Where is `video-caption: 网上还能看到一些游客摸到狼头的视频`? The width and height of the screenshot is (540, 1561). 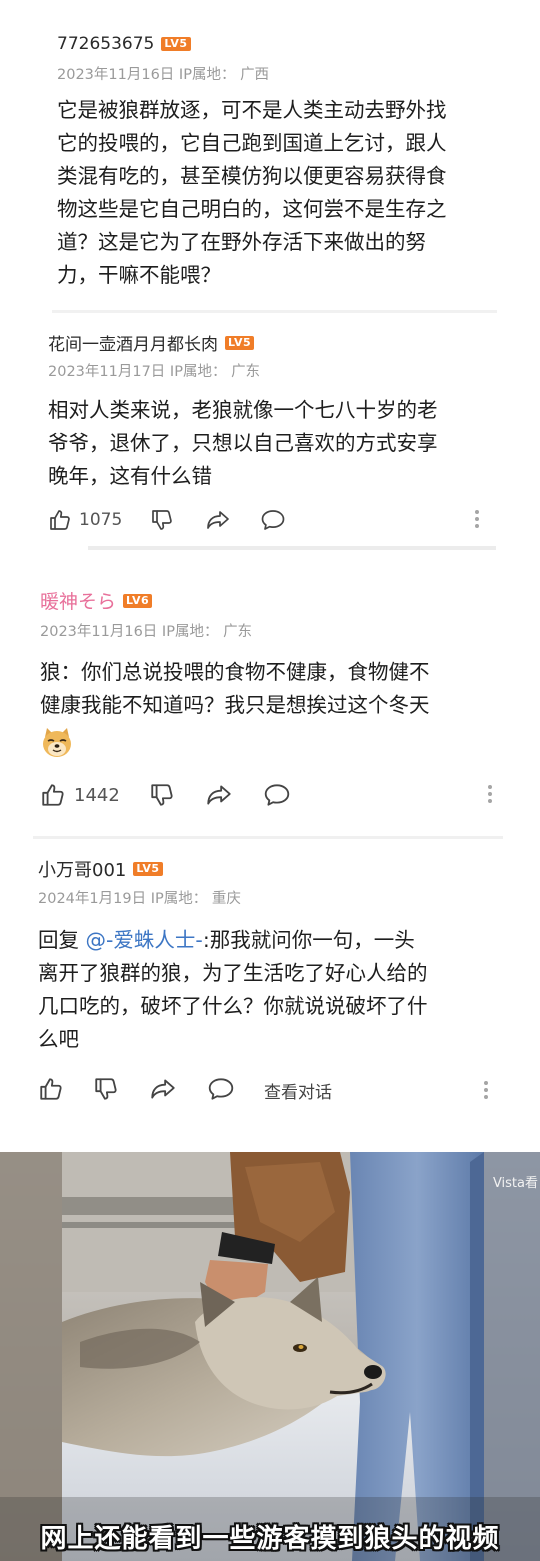
video-caption: 网上还能看到一些游客摸到狼头的视频 is located at coordinates (270, 1539).